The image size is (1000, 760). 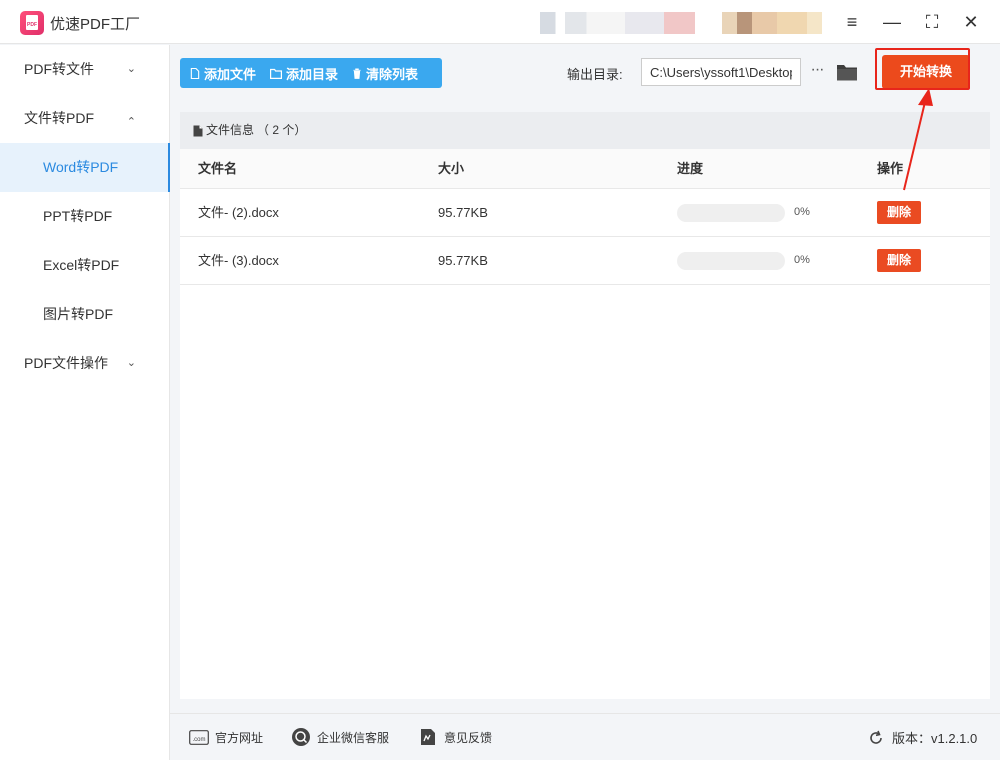 I want to click on website-icon: .com, so click(x=199, y=737).